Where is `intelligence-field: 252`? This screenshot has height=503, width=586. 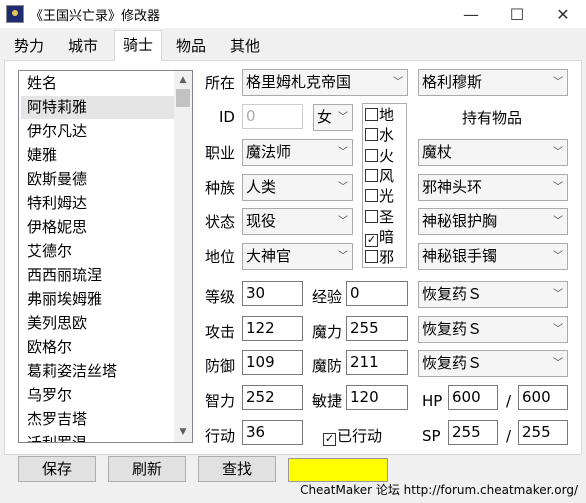 intelligence-field: 252 is located at coordinates (272, 397).